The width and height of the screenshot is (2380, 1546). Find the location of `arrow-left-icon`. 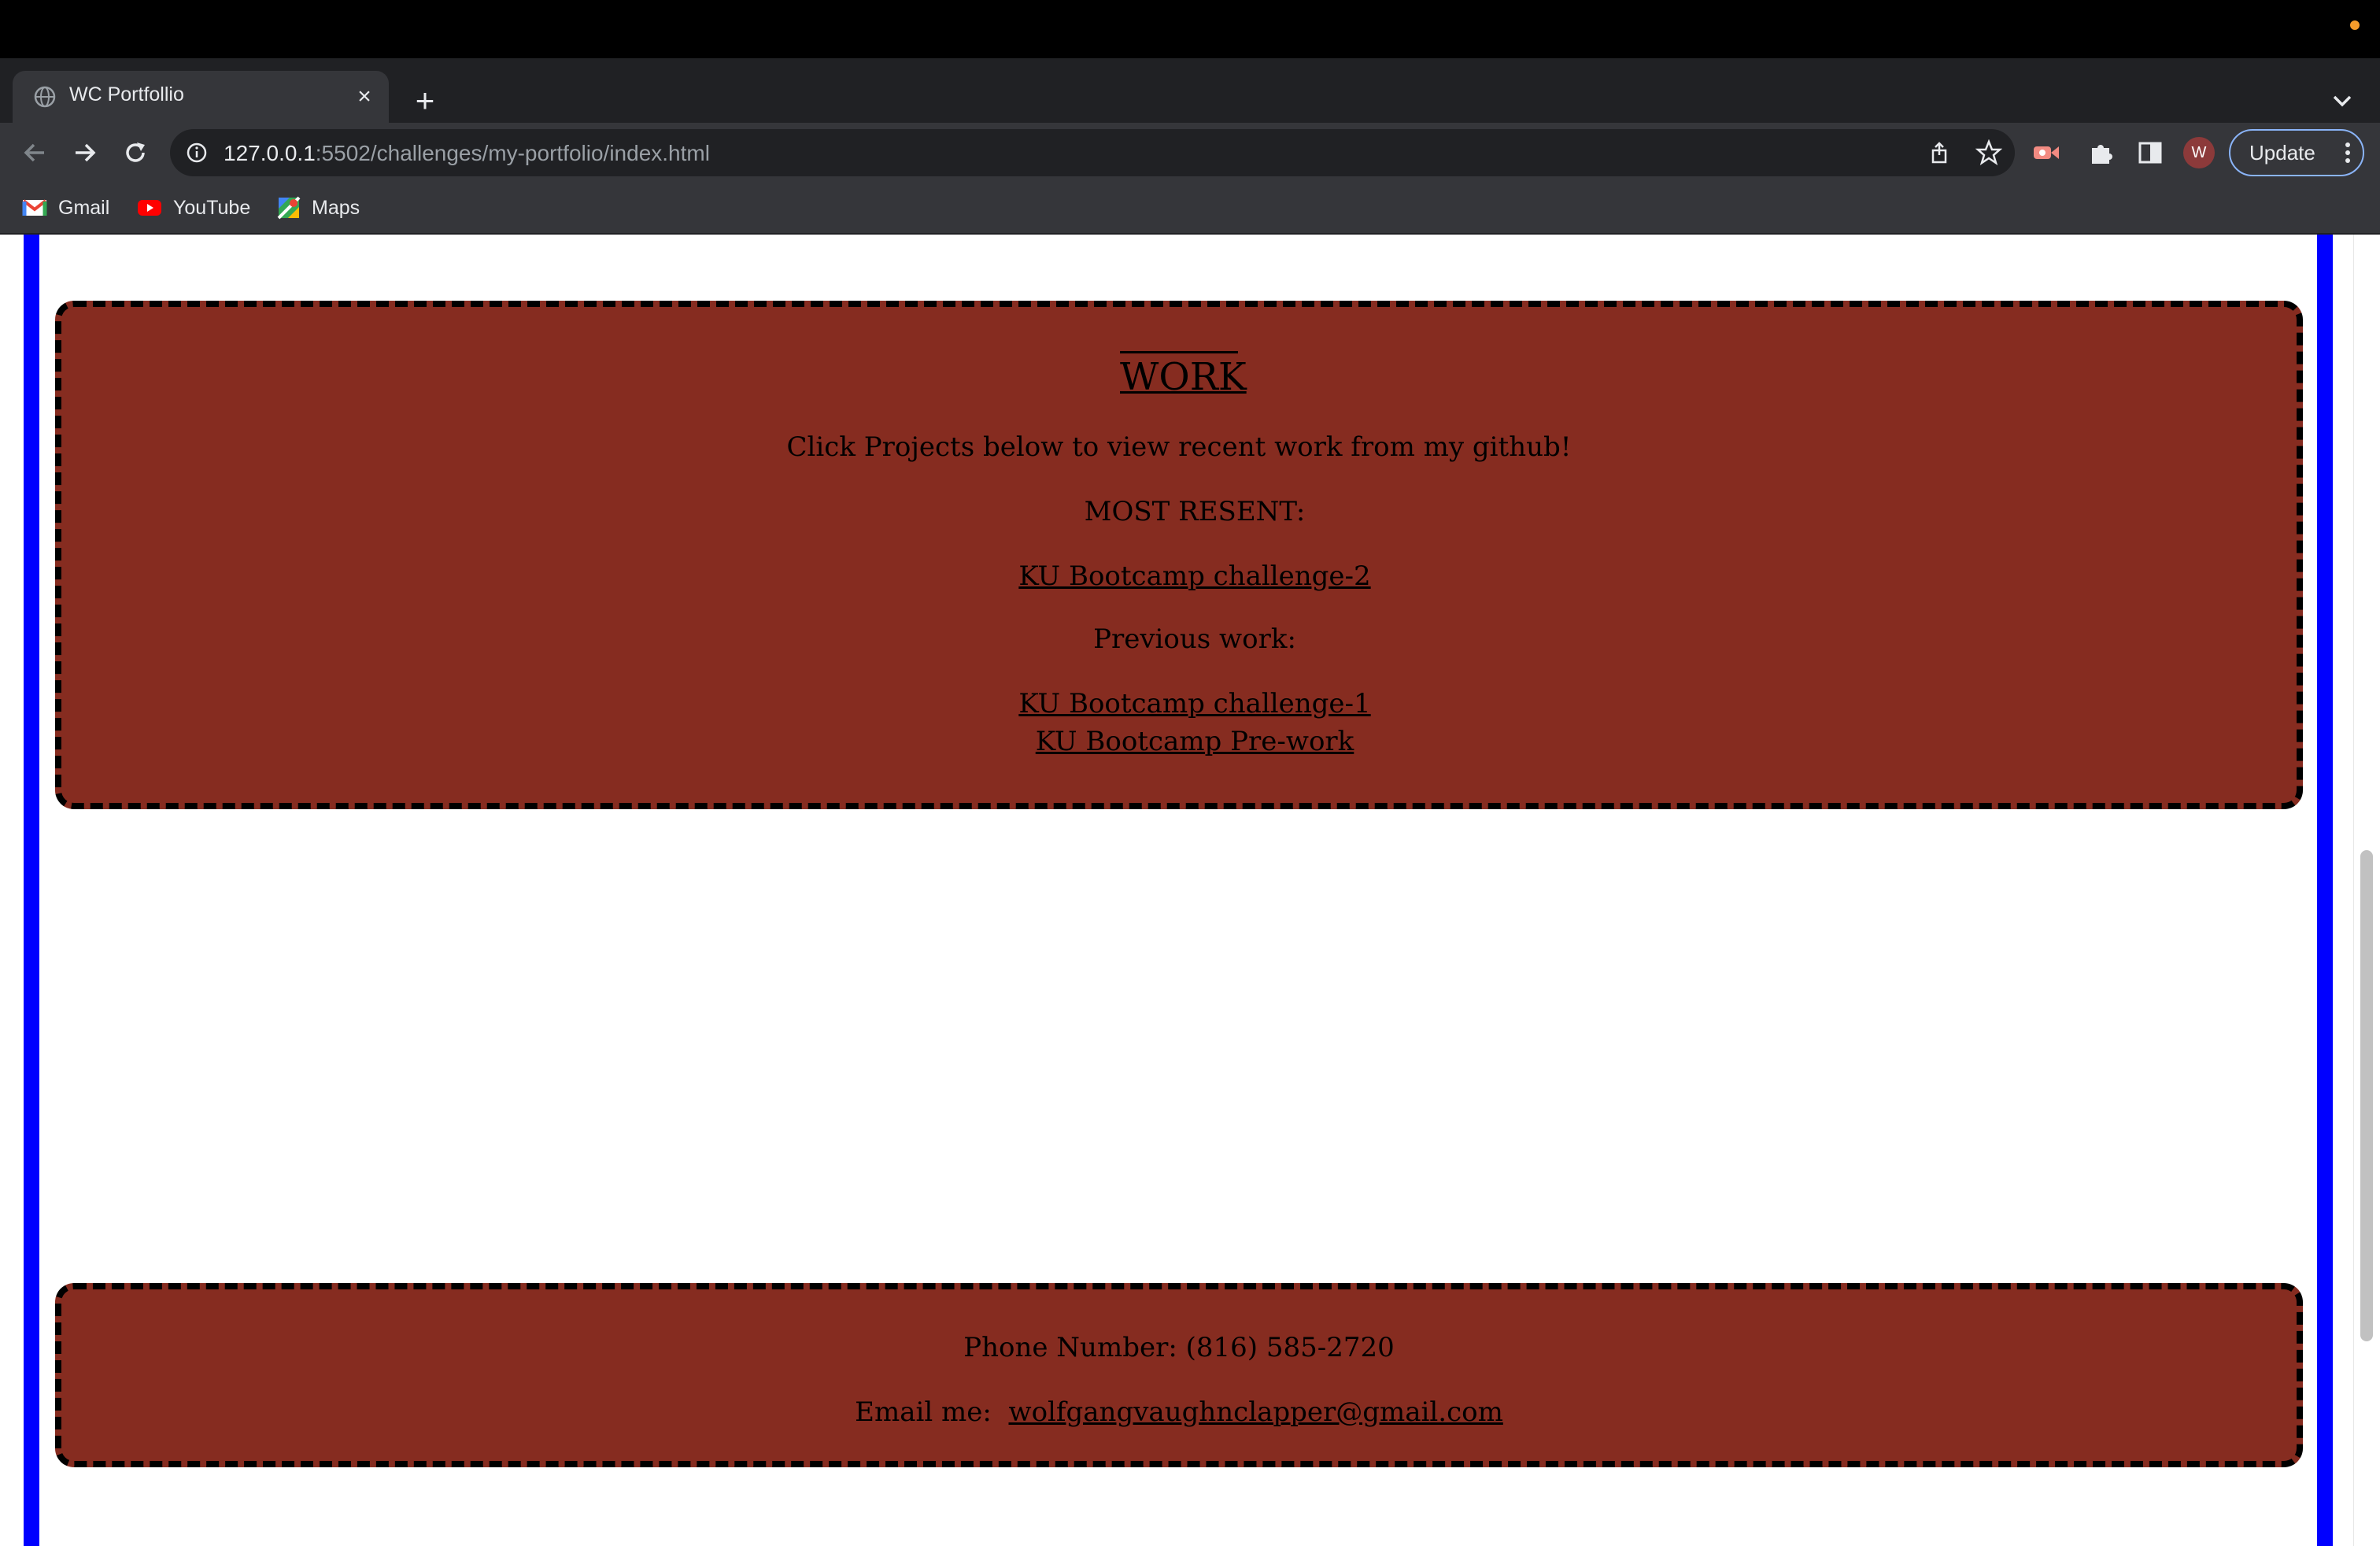

arrow-left-icon is located at coordinates (34, 152).